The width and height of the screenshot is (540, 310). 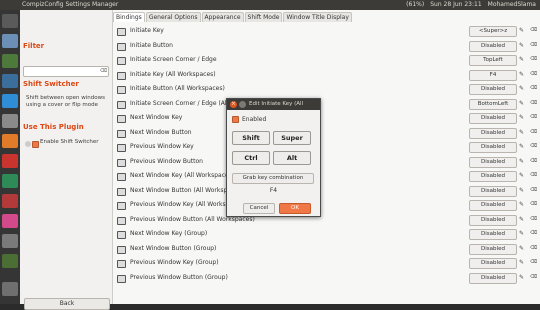 What do you see at coordinates (273, 178) in the screenshot?
I see `grab-key-button: Grab key combination` at bounding box center [273, 178].